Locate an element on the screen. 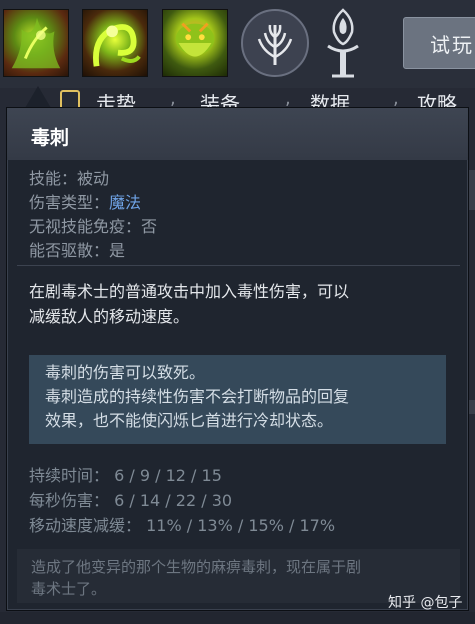 This screenshot has width=475, height=624. stat-damage-type: 伤害类型：魔法 is located at coordinates (85, 201).